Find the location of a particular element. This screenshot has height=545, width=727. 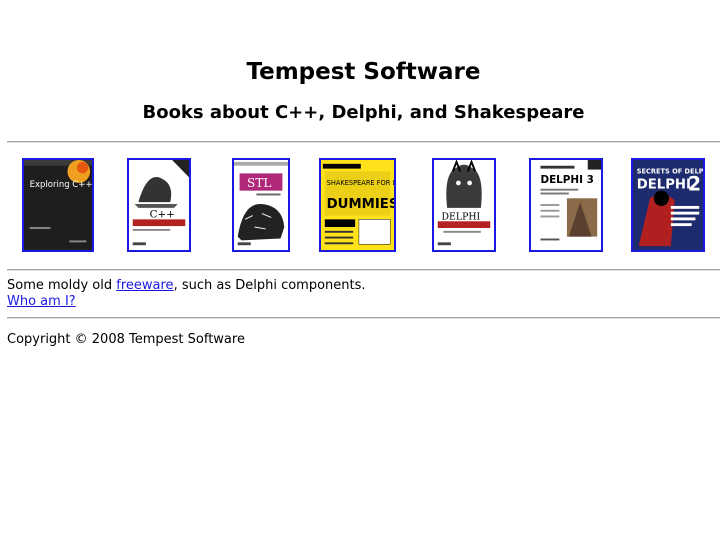

divider-middle is located at coordinates (363, 270).